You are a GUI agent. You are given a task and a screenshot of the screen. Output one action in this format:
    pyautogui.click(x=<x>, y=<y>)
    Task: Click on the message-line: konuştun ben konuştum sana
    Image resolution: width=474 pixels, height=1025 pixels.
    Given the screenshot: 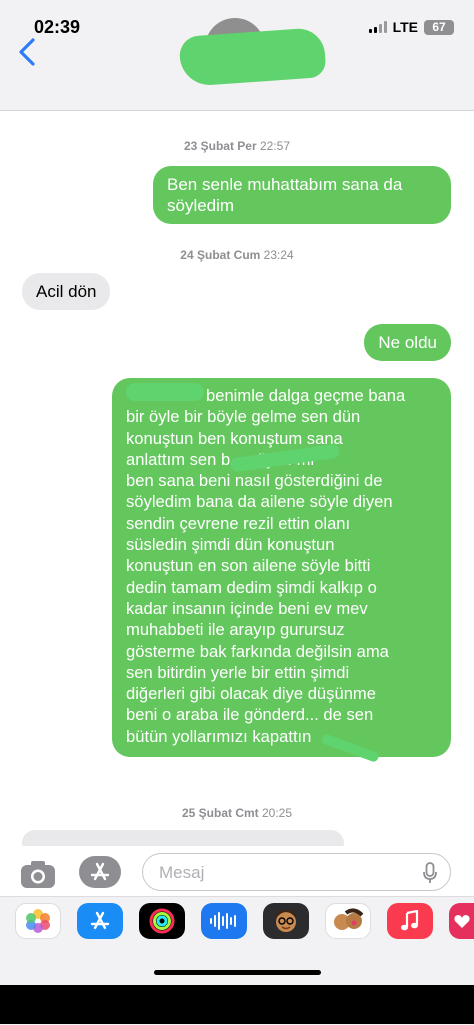 What is the action you would take?
    pyautogui.click(x=234, y=438)
    